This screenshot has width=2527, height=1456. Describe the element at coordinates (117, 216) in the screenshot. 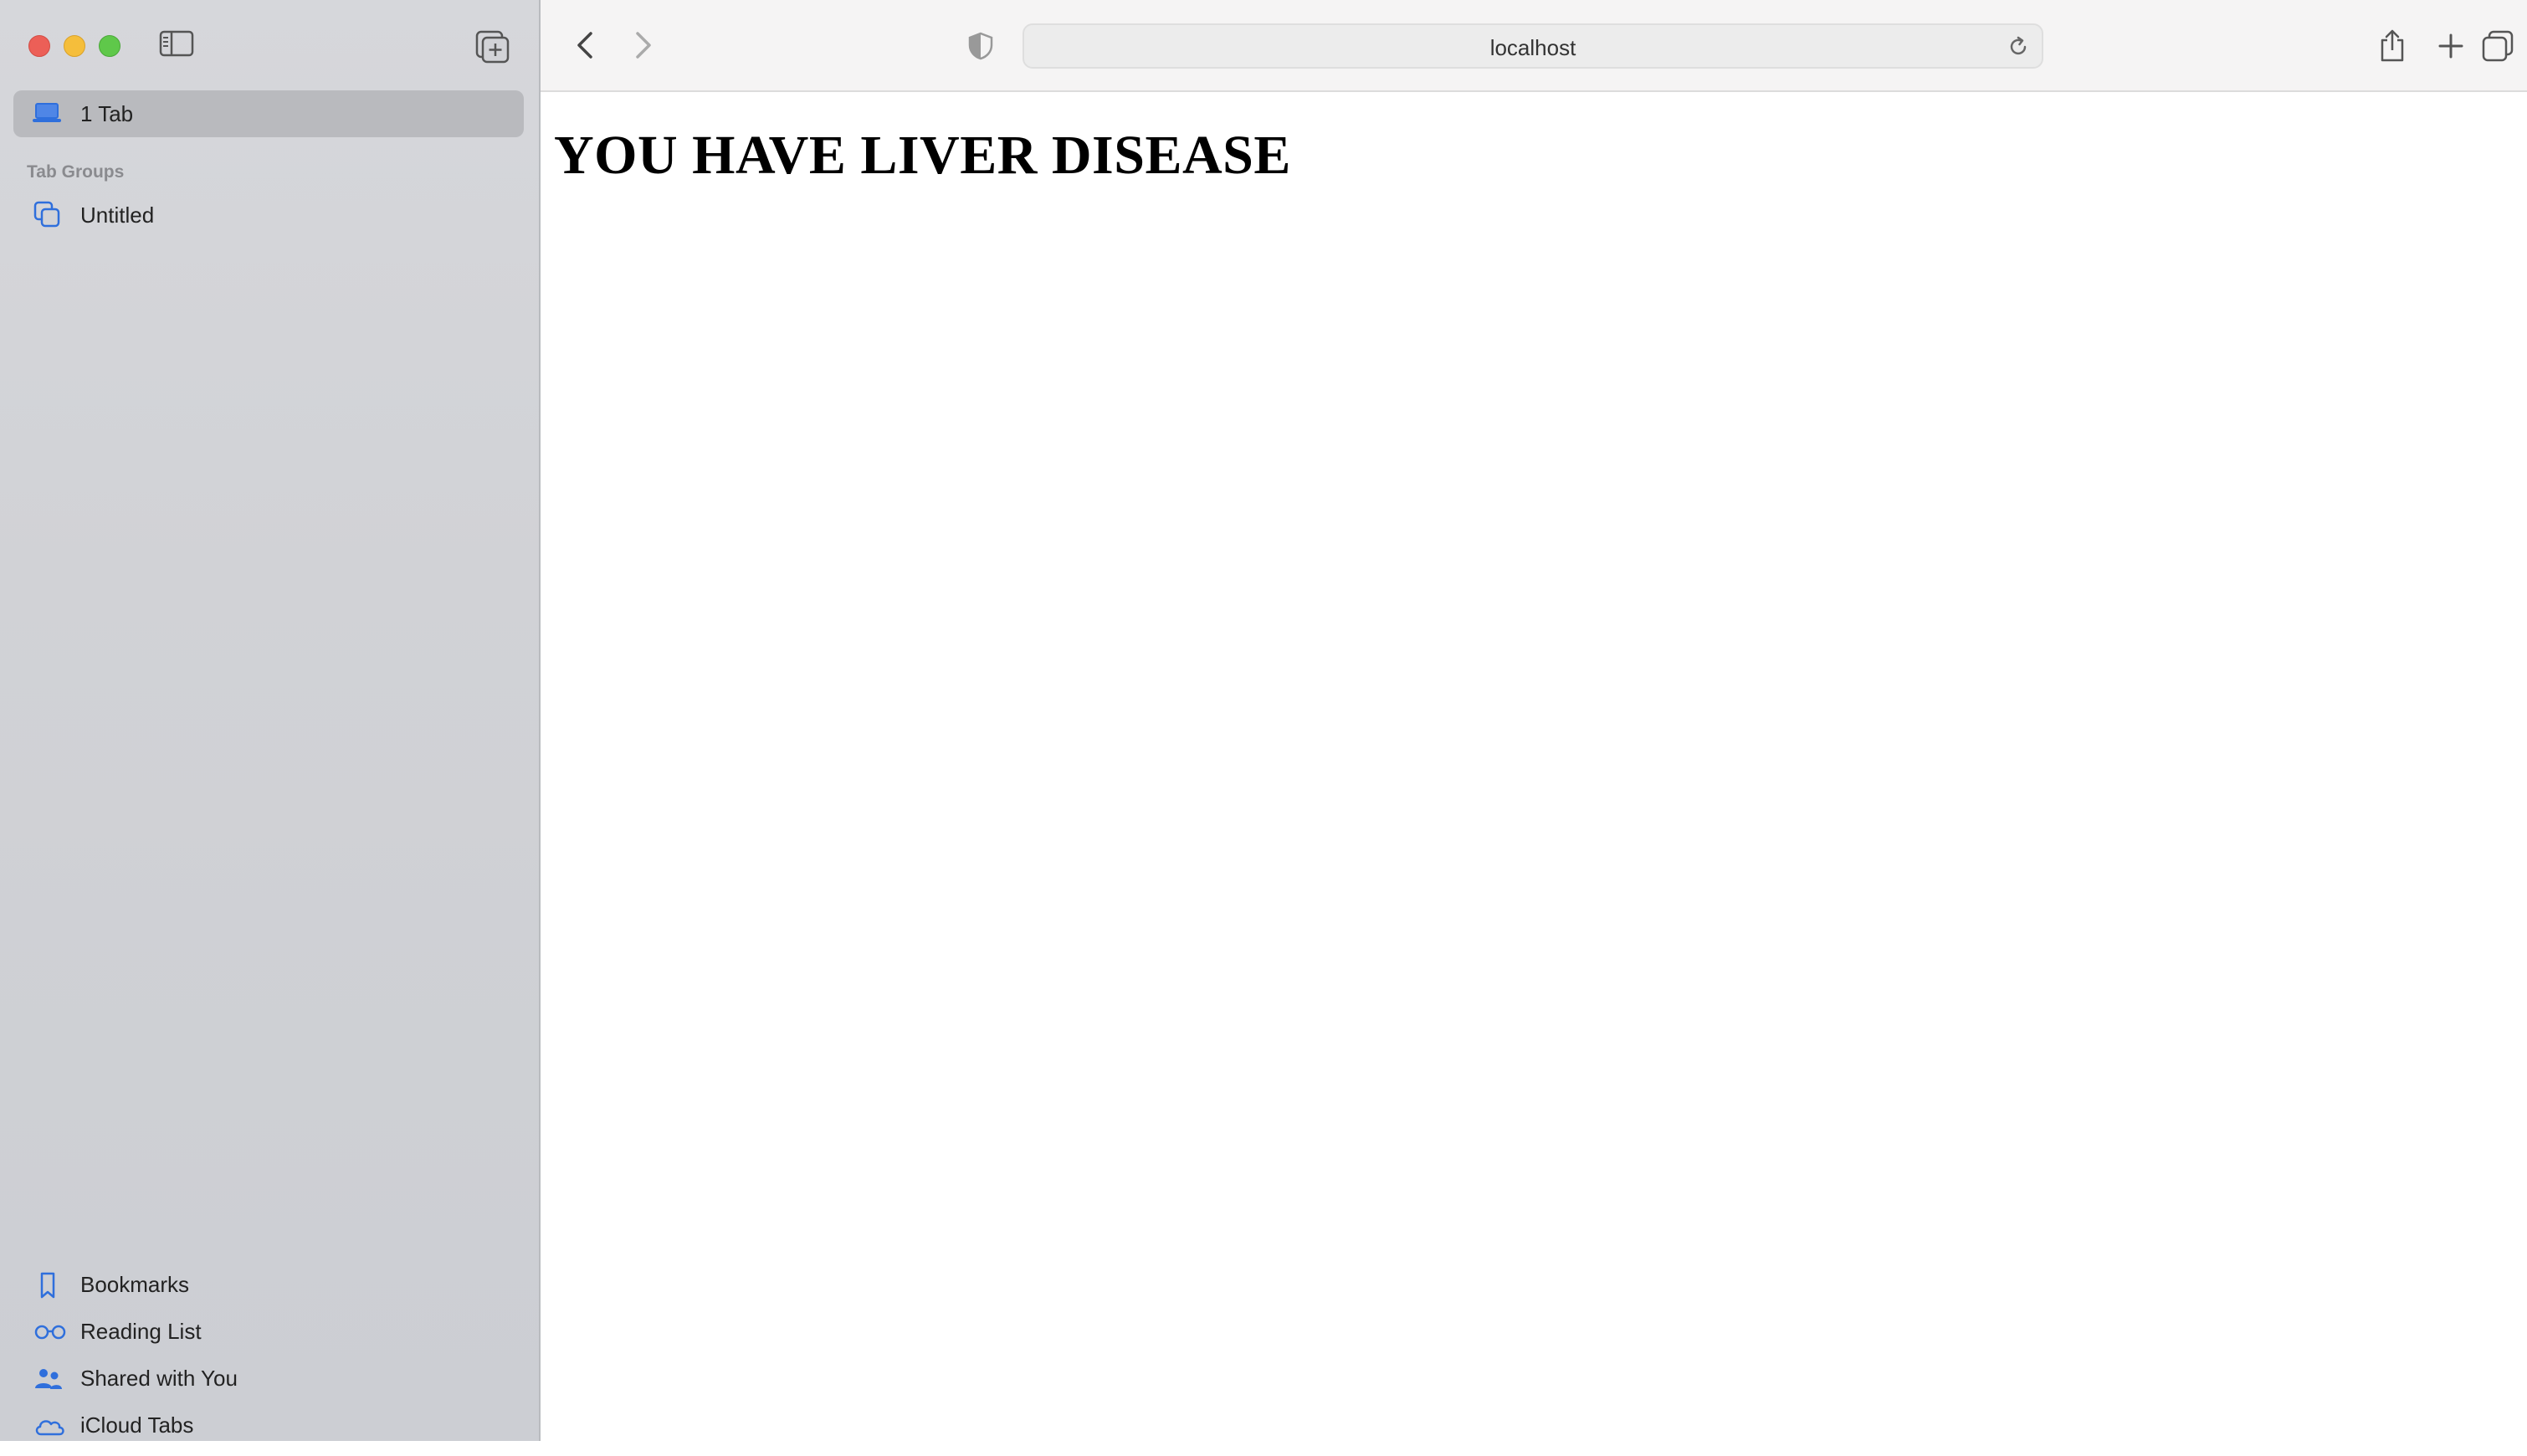

I see `sidebar-item-label: Untitled` at that location.